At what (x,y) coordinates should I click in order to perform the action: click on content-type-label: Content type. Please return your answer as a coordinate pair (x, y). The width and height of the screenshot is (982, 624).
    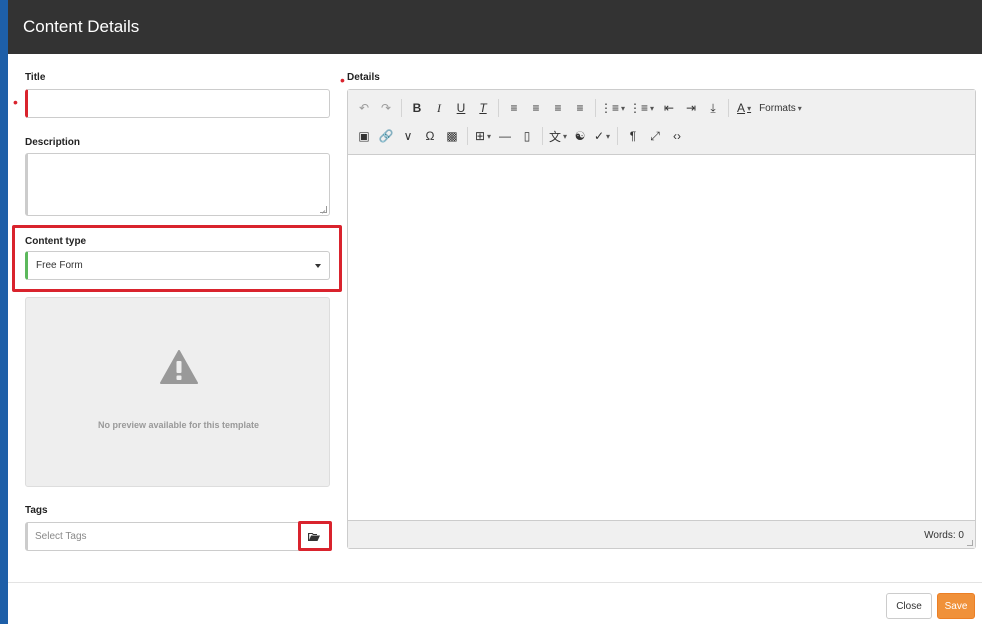
    Looking at the image, I should click on (56, 241).